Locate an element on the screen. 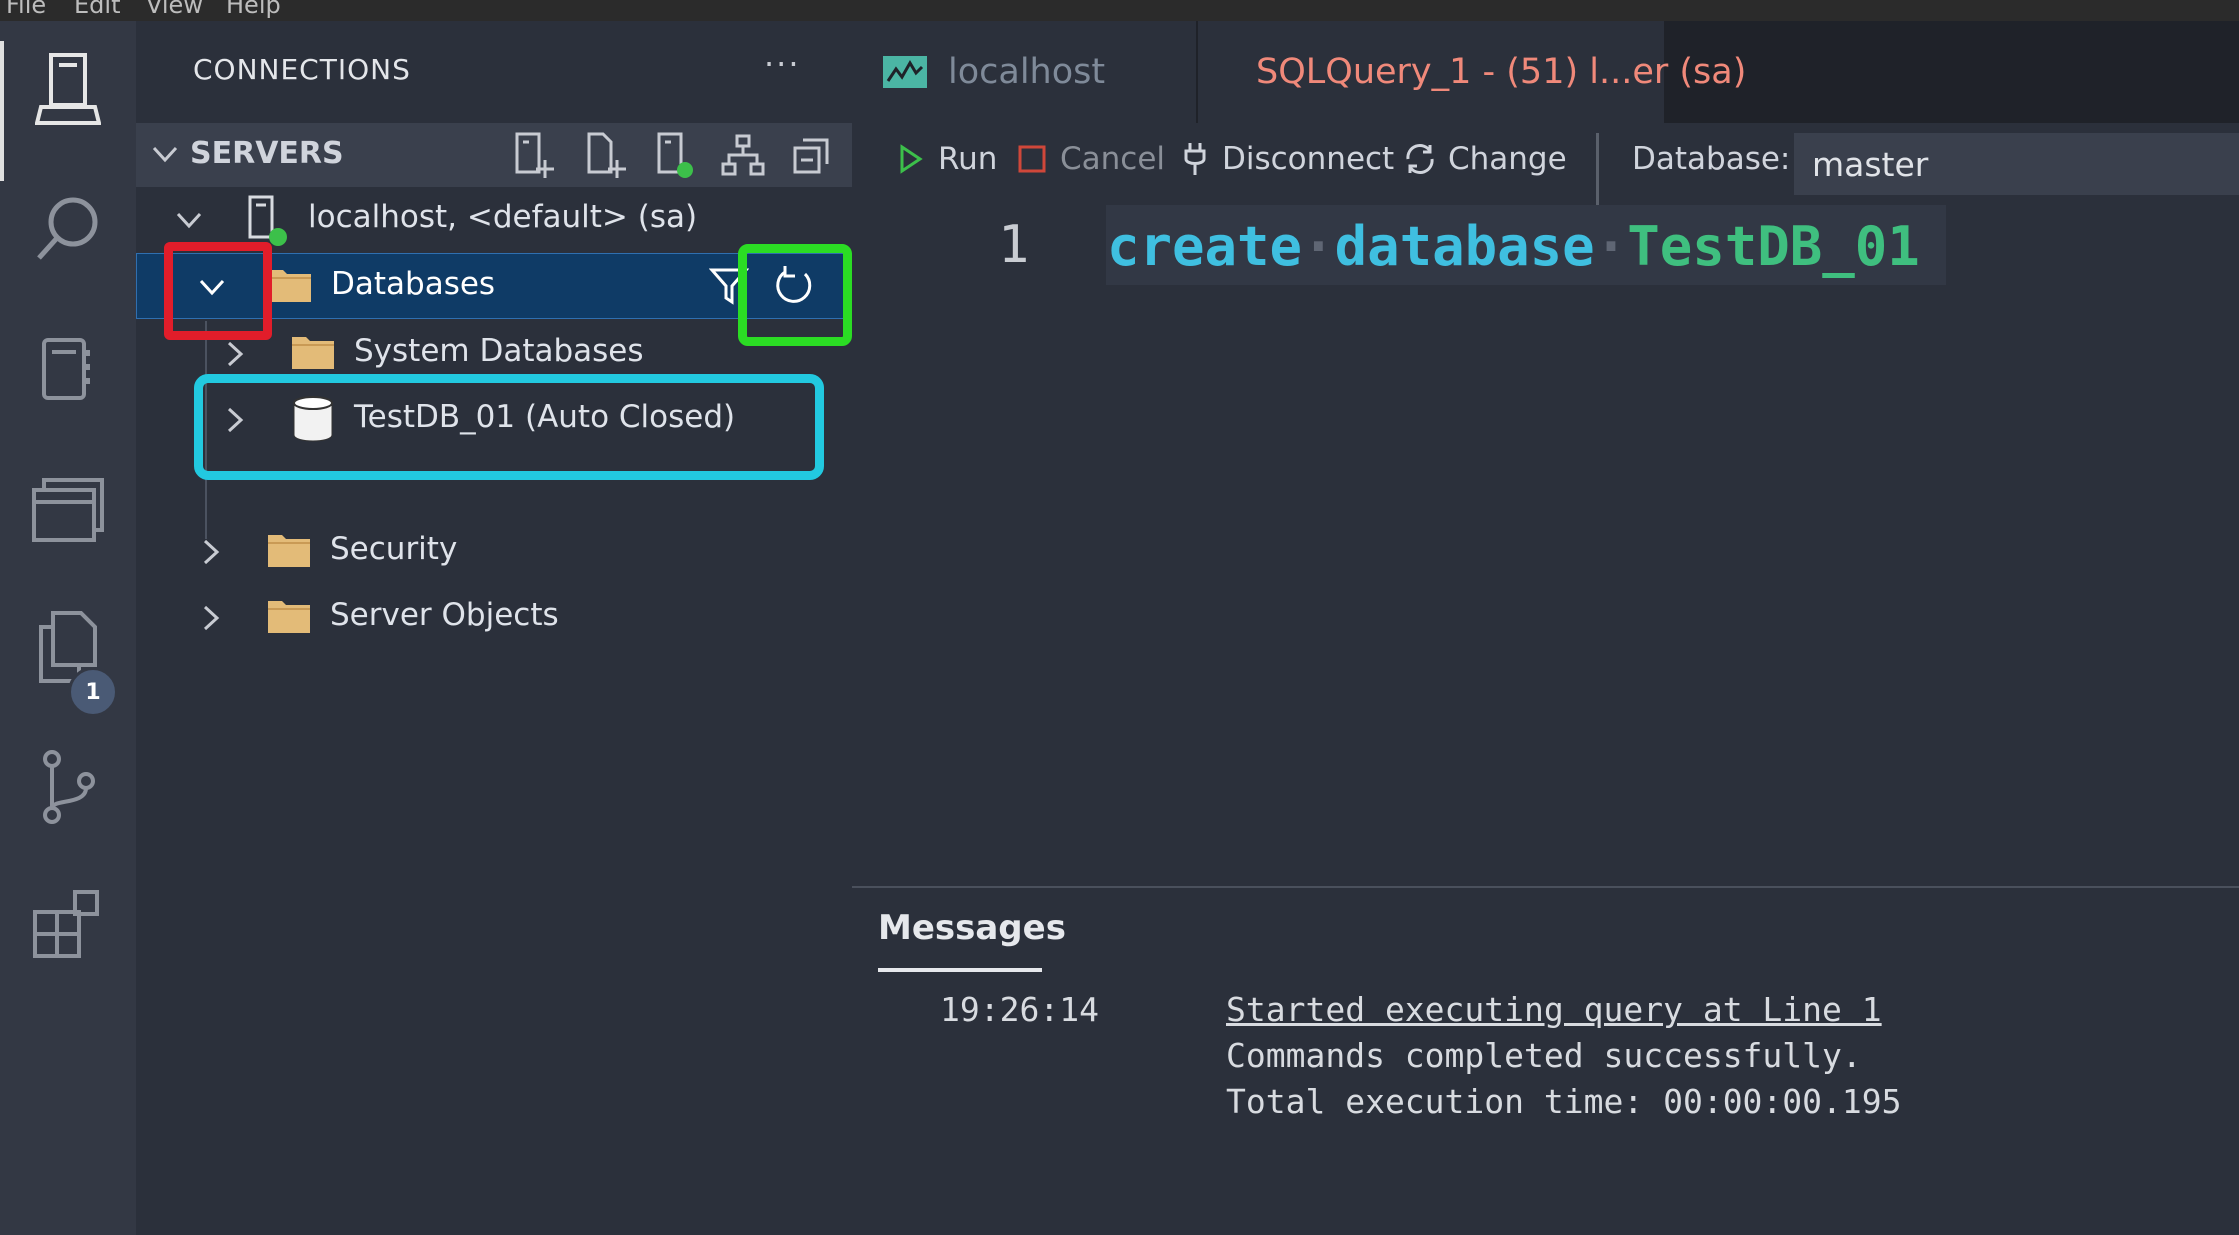 The height and width of the screenshot is (1235, 2239). code-keyword-database: database is located at coordinates (1464, 246).